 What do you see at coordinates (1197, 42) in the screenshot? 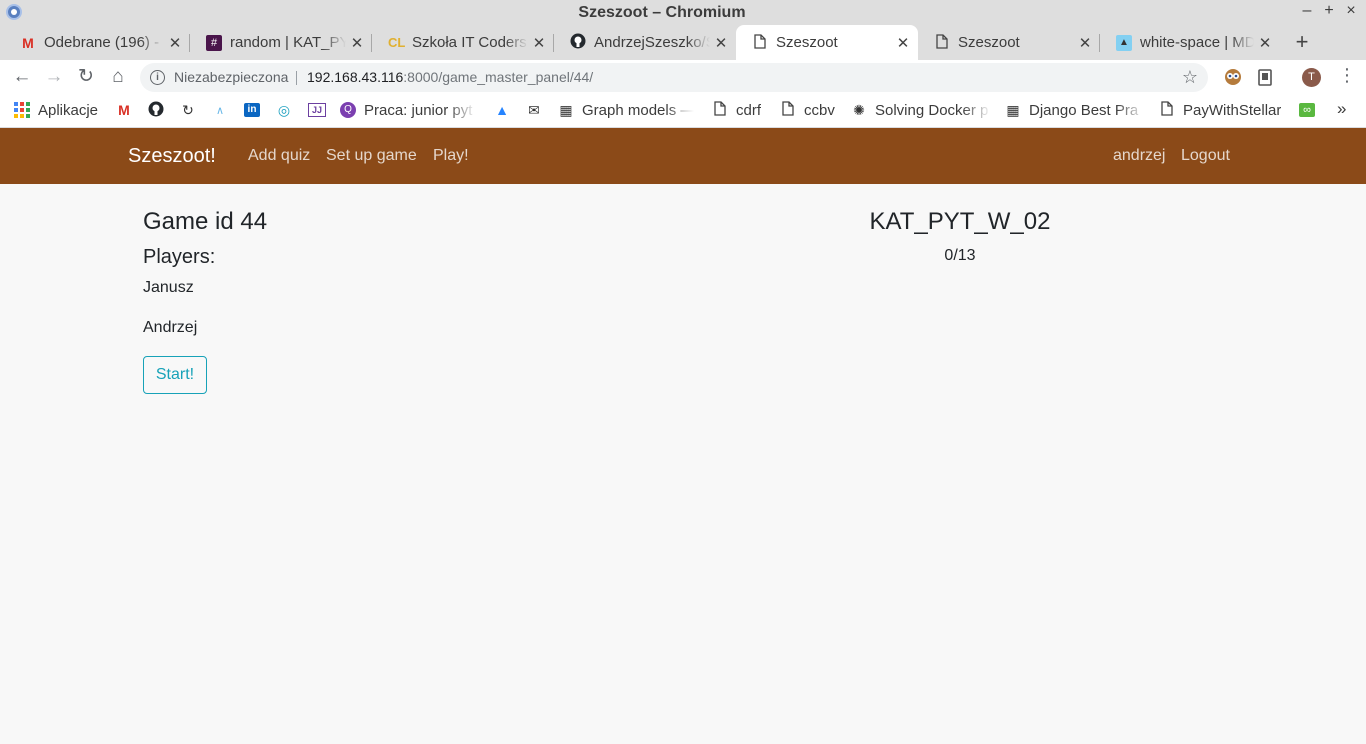
I see `tab-label: white-space | MD` at bounding box center [1197, 42].